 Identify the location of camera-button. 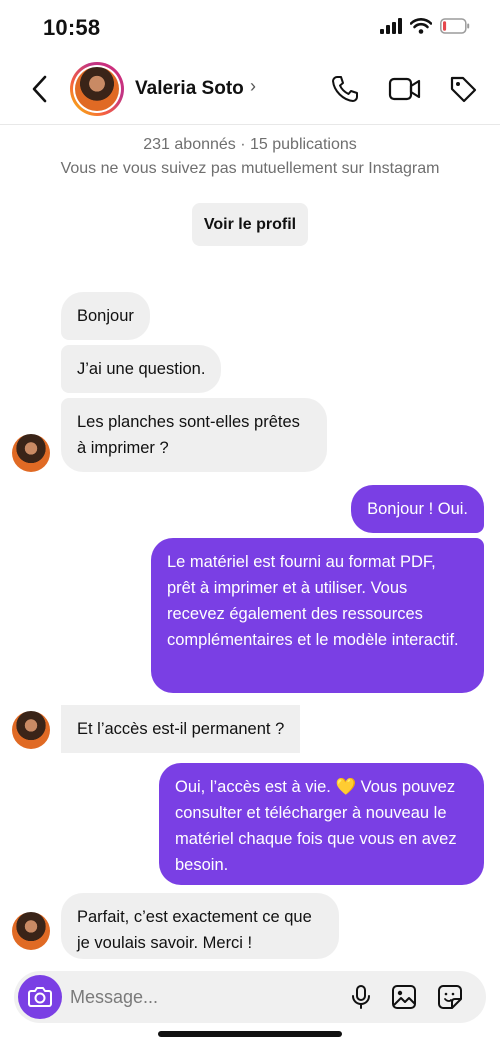
(40, 997).